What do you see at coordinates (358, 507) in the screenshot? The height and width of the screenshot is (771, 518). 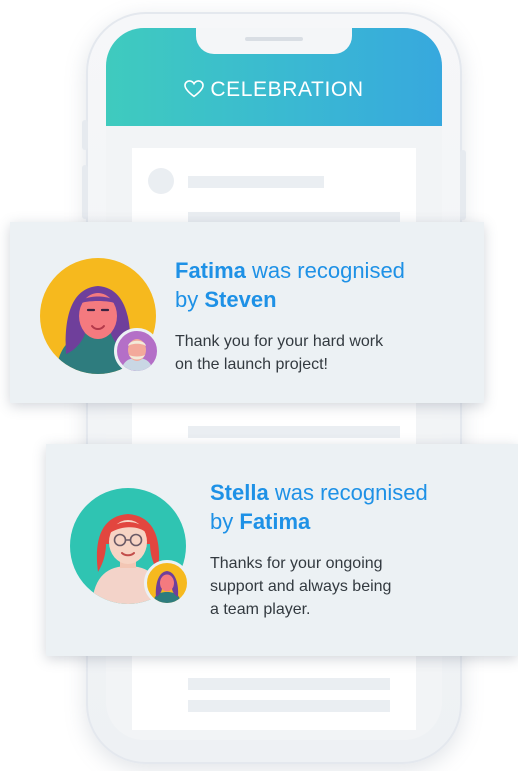 I see `recognition-headline: Stella was recognised by Fatima` at bounding box center [358, 507].